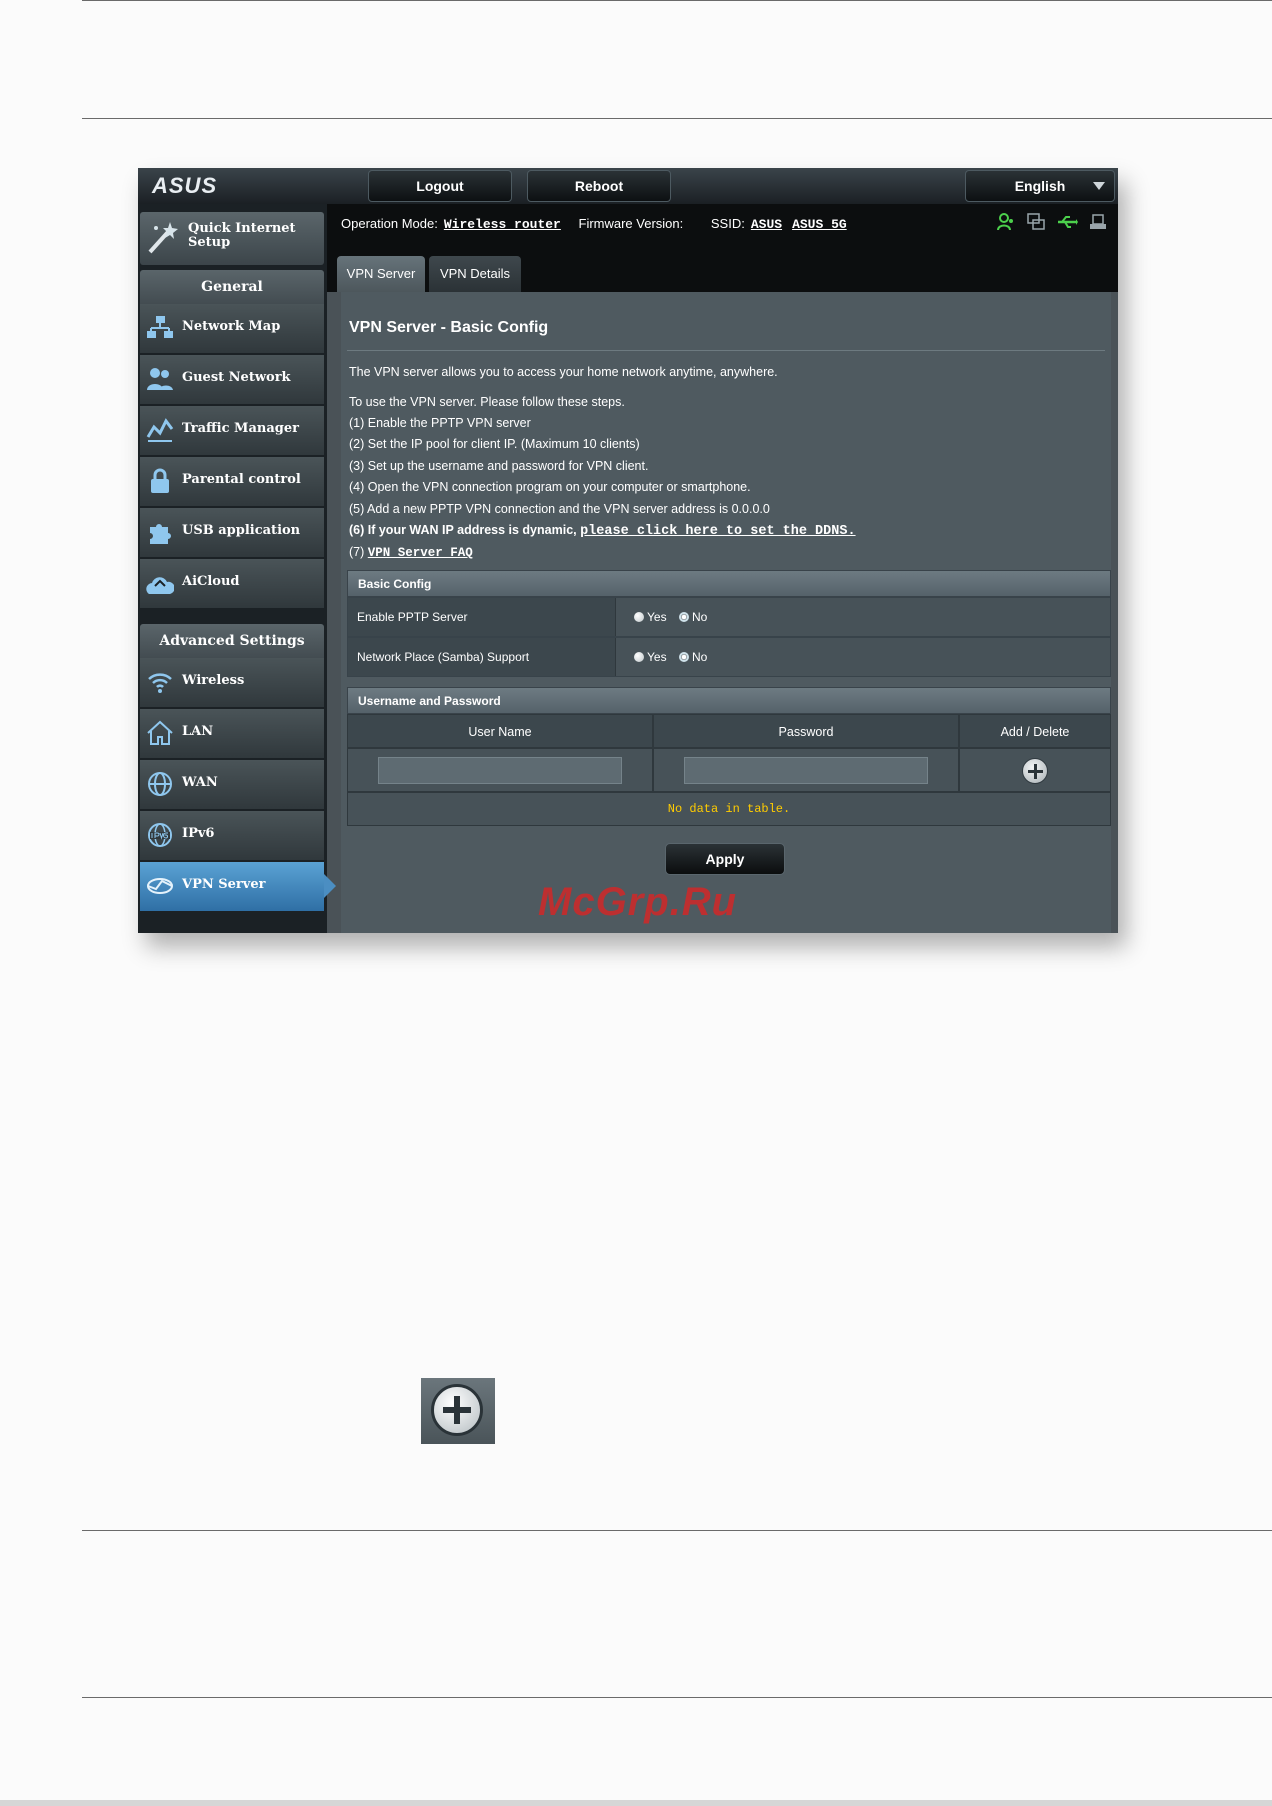 The width and height of the screenshot is (1272, 1806). What do you see at coordinates (160, 480) in the screenshot?
I see `lock-icon` at bounding box center [160, 480].